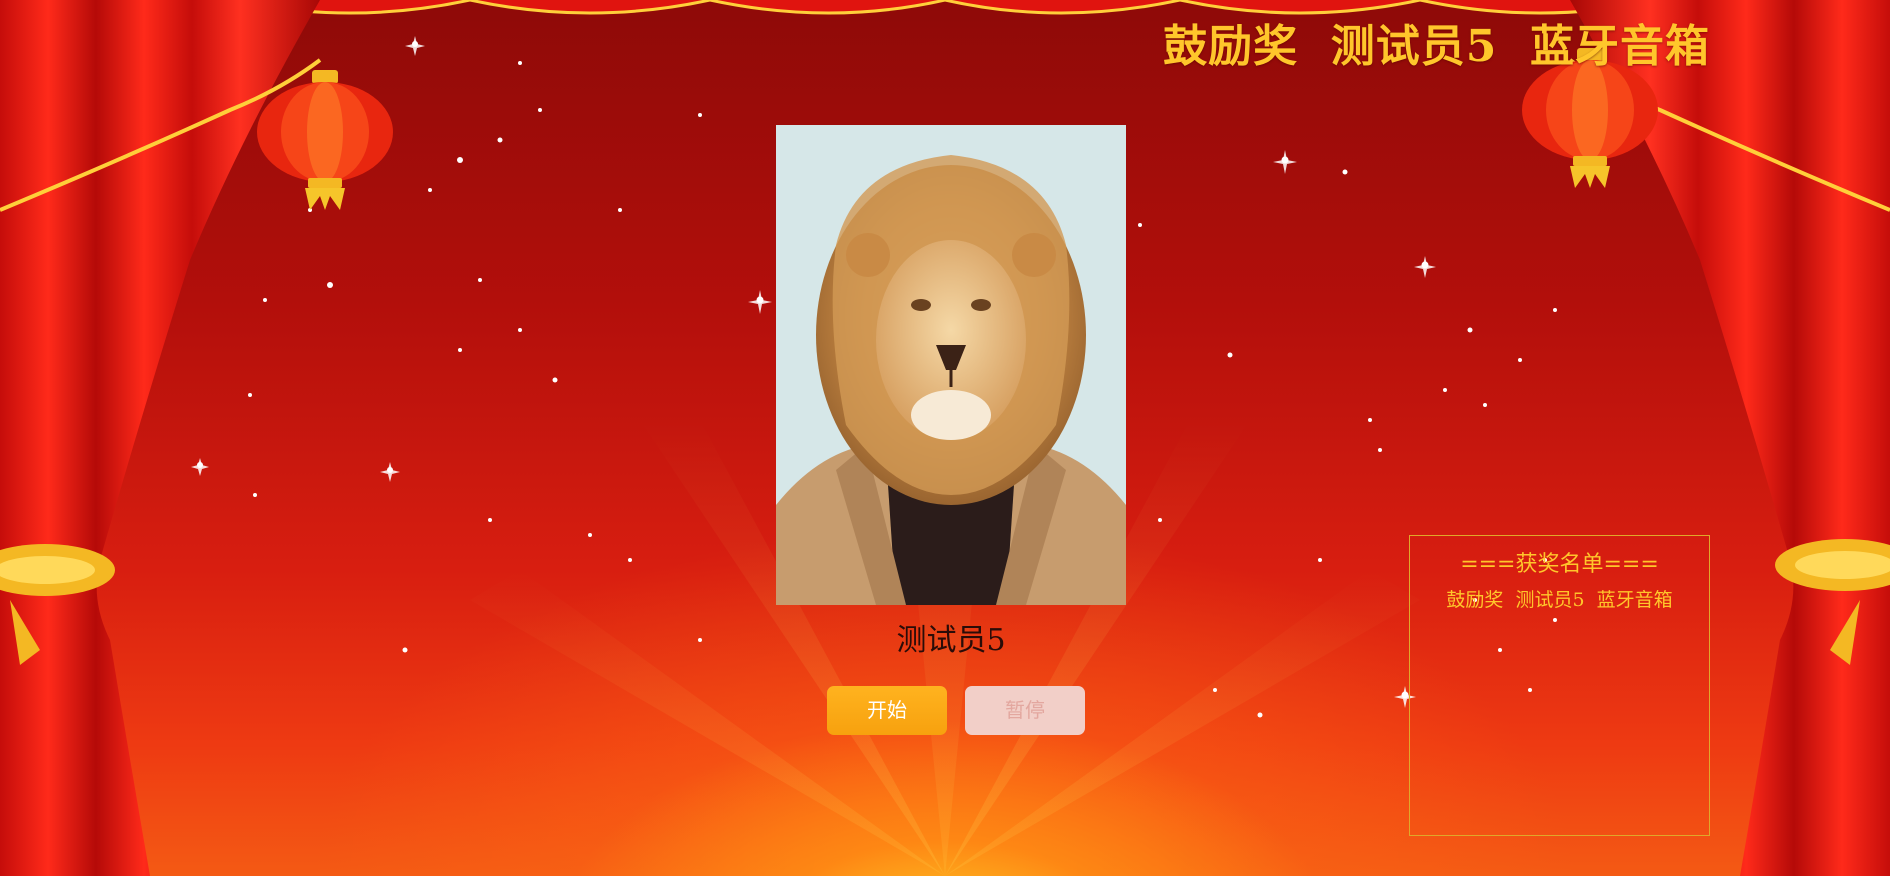 The height and width of the screenshot is (876, 1890). I want to click on lantern-icon, so click(325, 140).